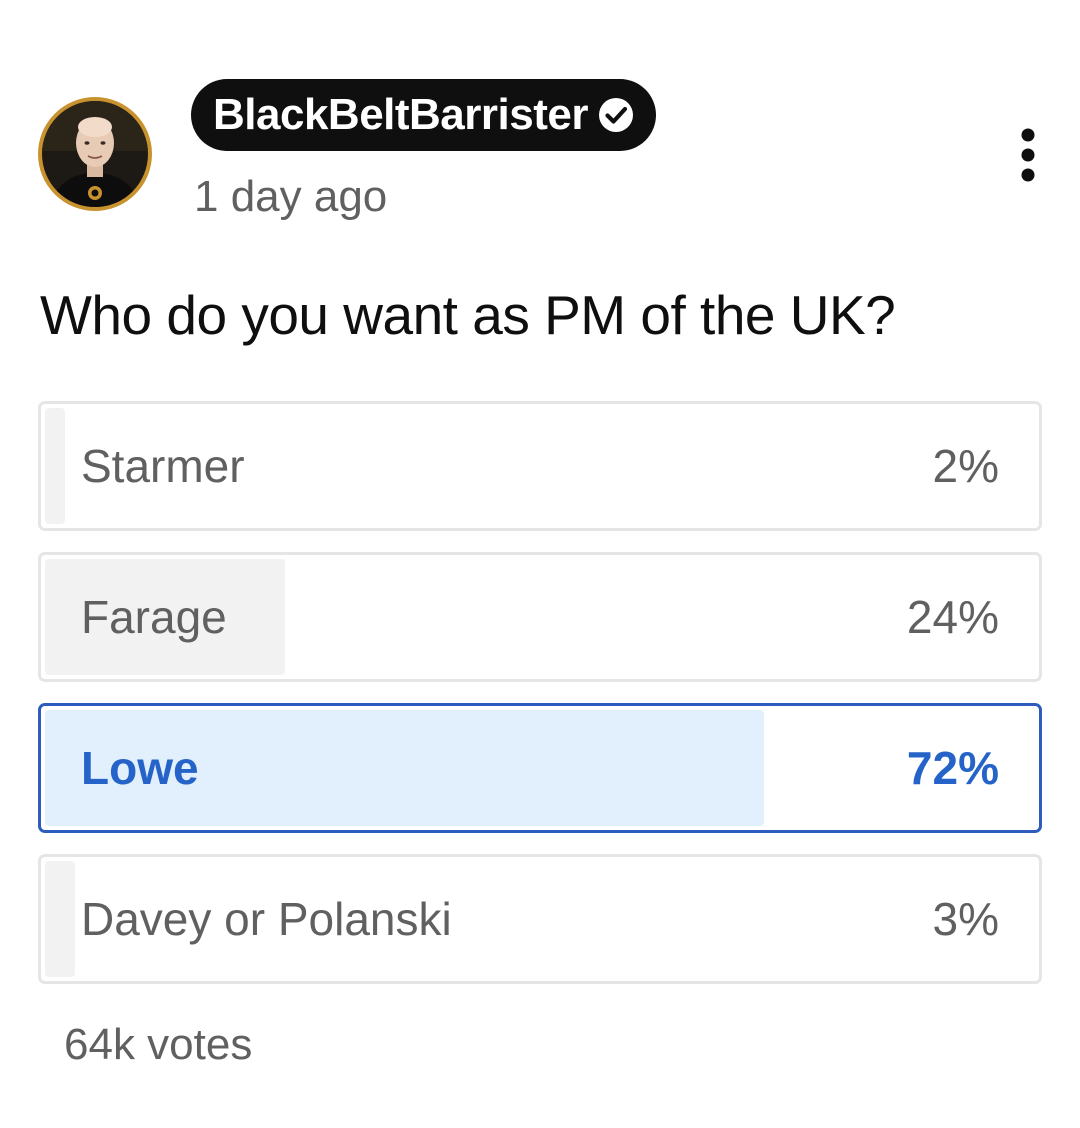 Image resolution: width=1080 pixels, height=1128 pixels. I want to click on channel-avatar, so click(95, 154).